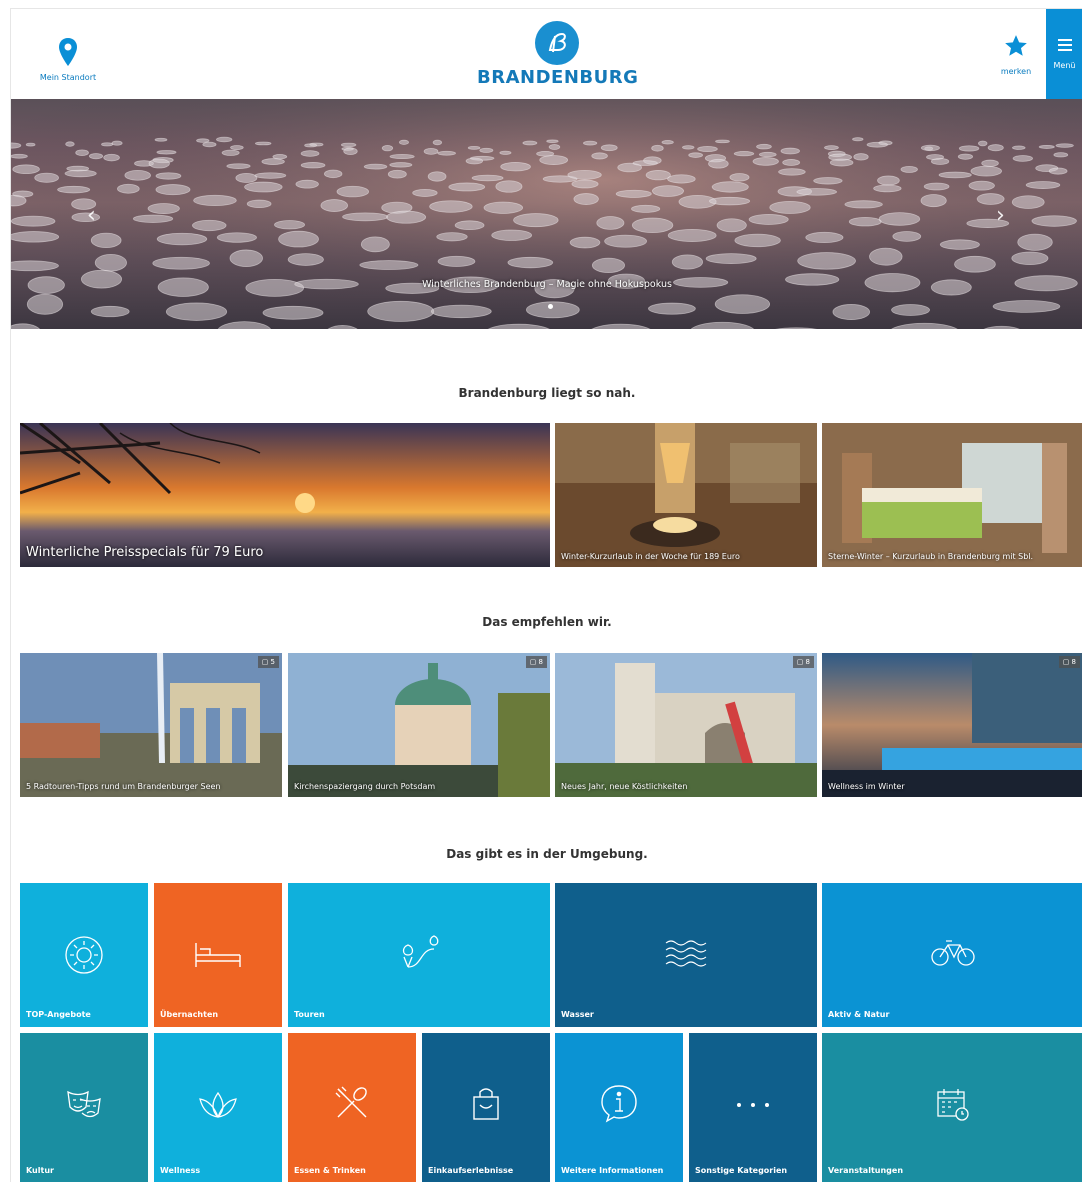 This screenshot has height=1182, width=1082. Describe the element at coordinates (741, 1170) in the screenshot. I see `category-label: Sonstige Kategorien` at that location.